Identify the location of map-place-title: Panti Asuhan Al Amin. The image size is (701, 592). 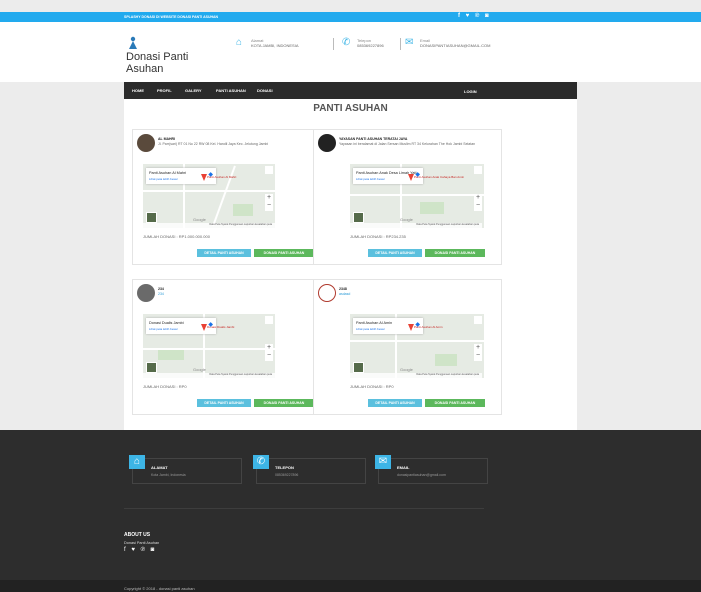
(374, 323).